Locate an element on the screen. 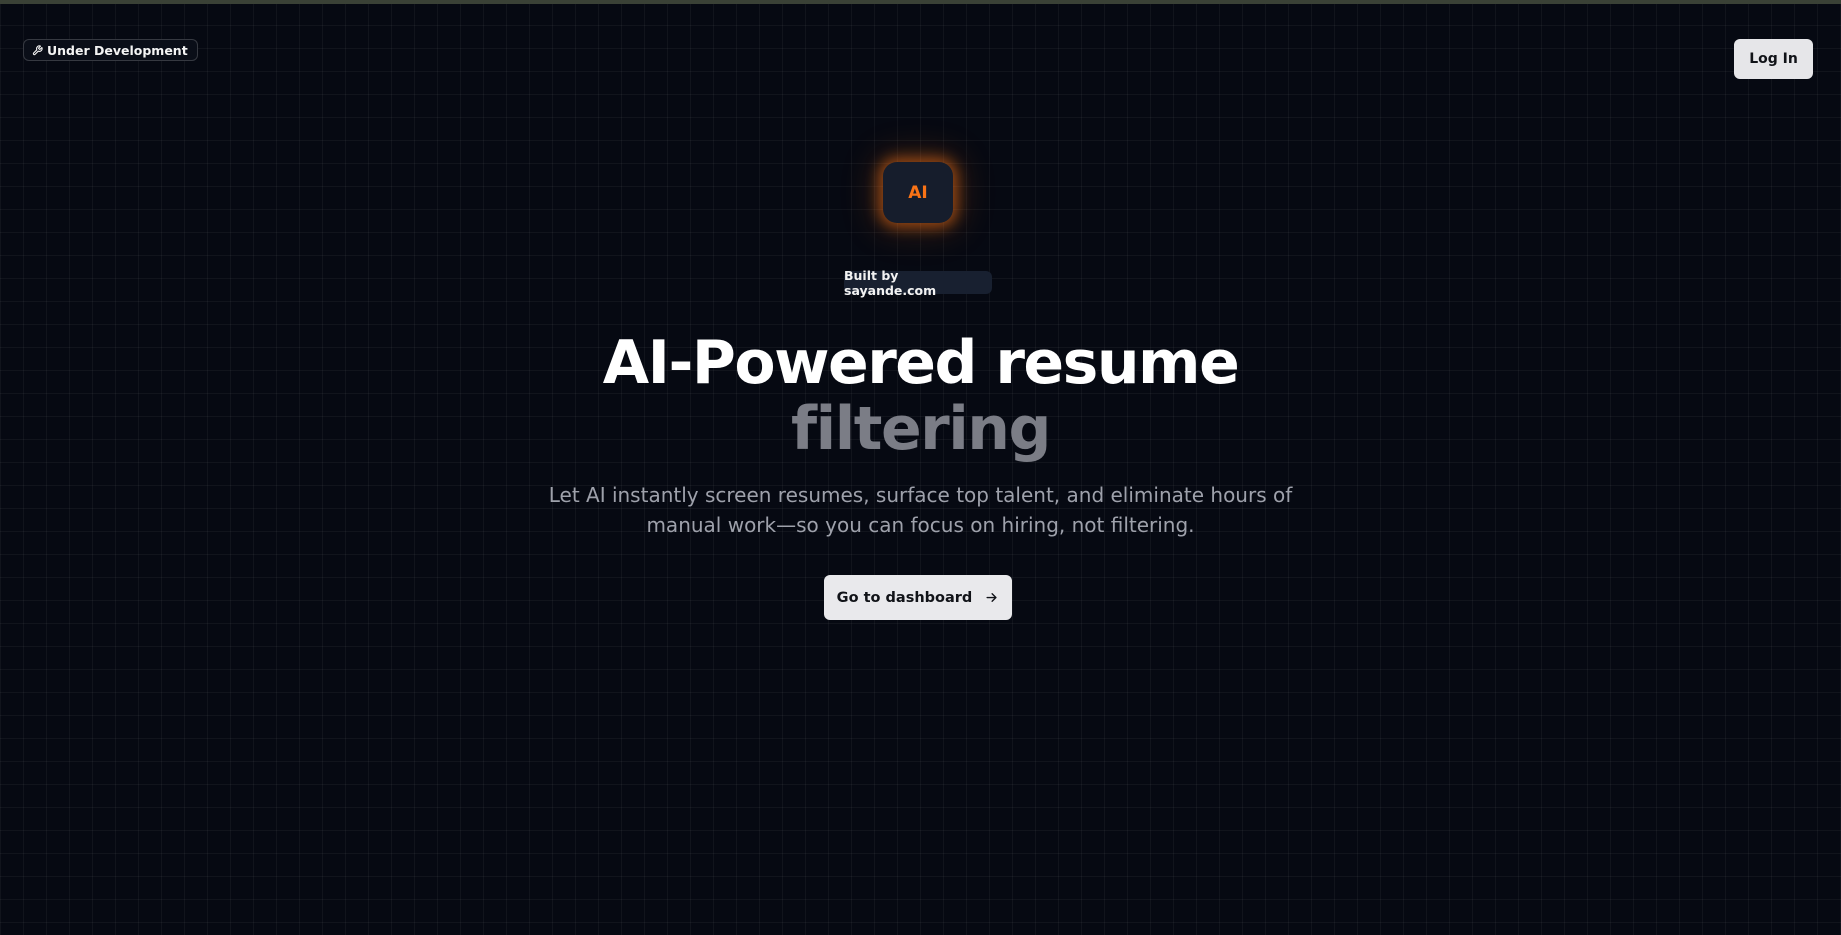 Image resolution: width=1841 pixels, height=935 pixels. wrench-icon is located at coordinates (37, 50).